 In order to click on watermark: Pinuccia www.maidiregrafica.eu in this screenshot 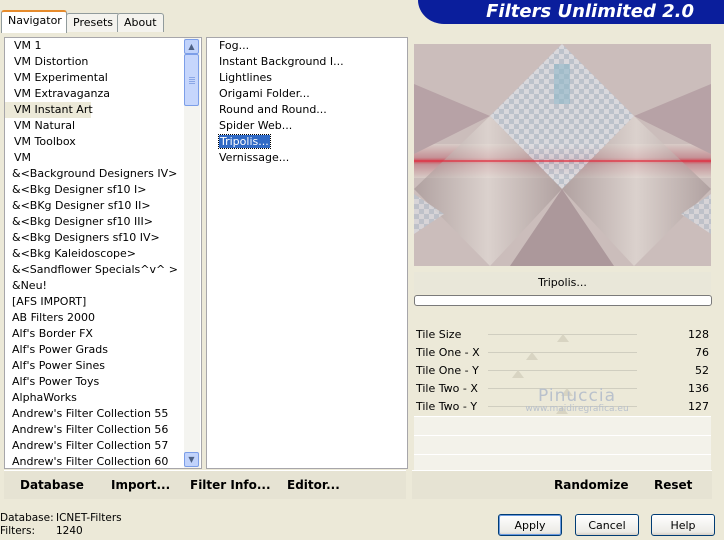, I will do `click(577, 400)`.